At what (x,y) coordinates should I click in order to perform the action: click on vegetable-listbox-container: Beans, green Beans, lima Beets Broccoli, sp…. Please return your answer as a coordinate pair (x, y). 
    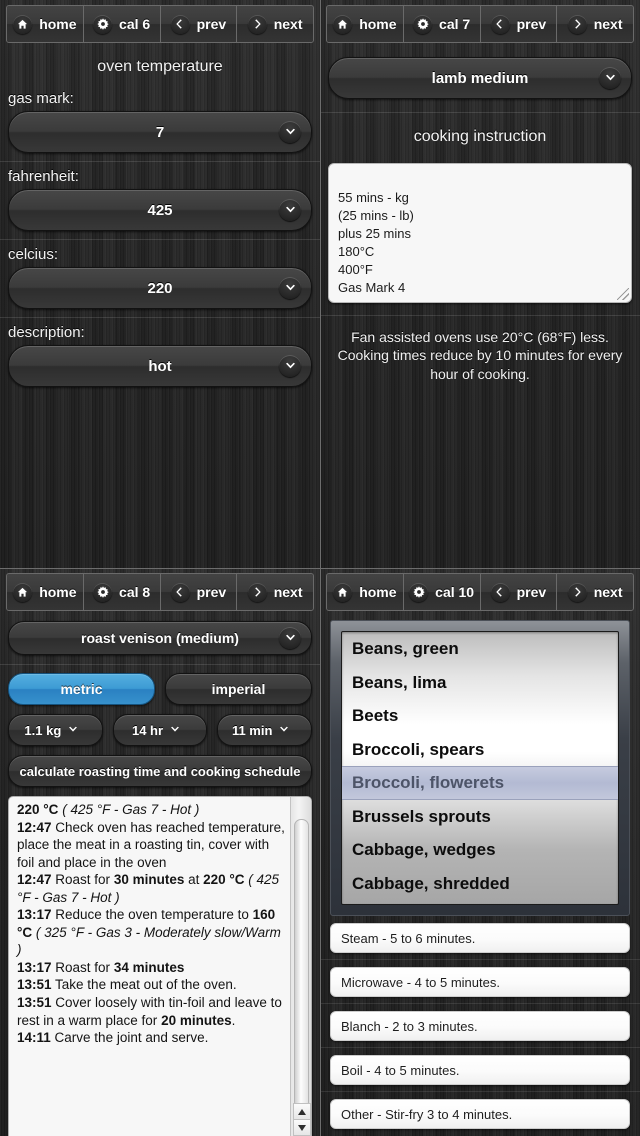
    Looking at the image, I should click on (480, 768).